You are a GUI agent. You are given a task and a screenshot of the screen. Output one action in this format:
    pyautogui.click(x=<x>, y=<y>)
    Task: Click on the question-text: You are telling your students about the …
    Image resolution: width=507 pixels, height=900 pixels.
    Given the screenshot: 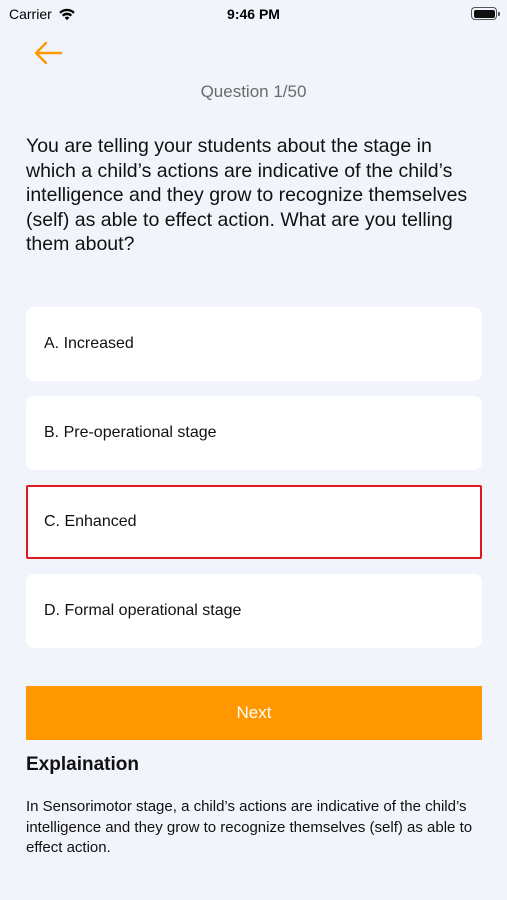 What is the action you would take?
    pyautogui.click(x=247, y=195)
    